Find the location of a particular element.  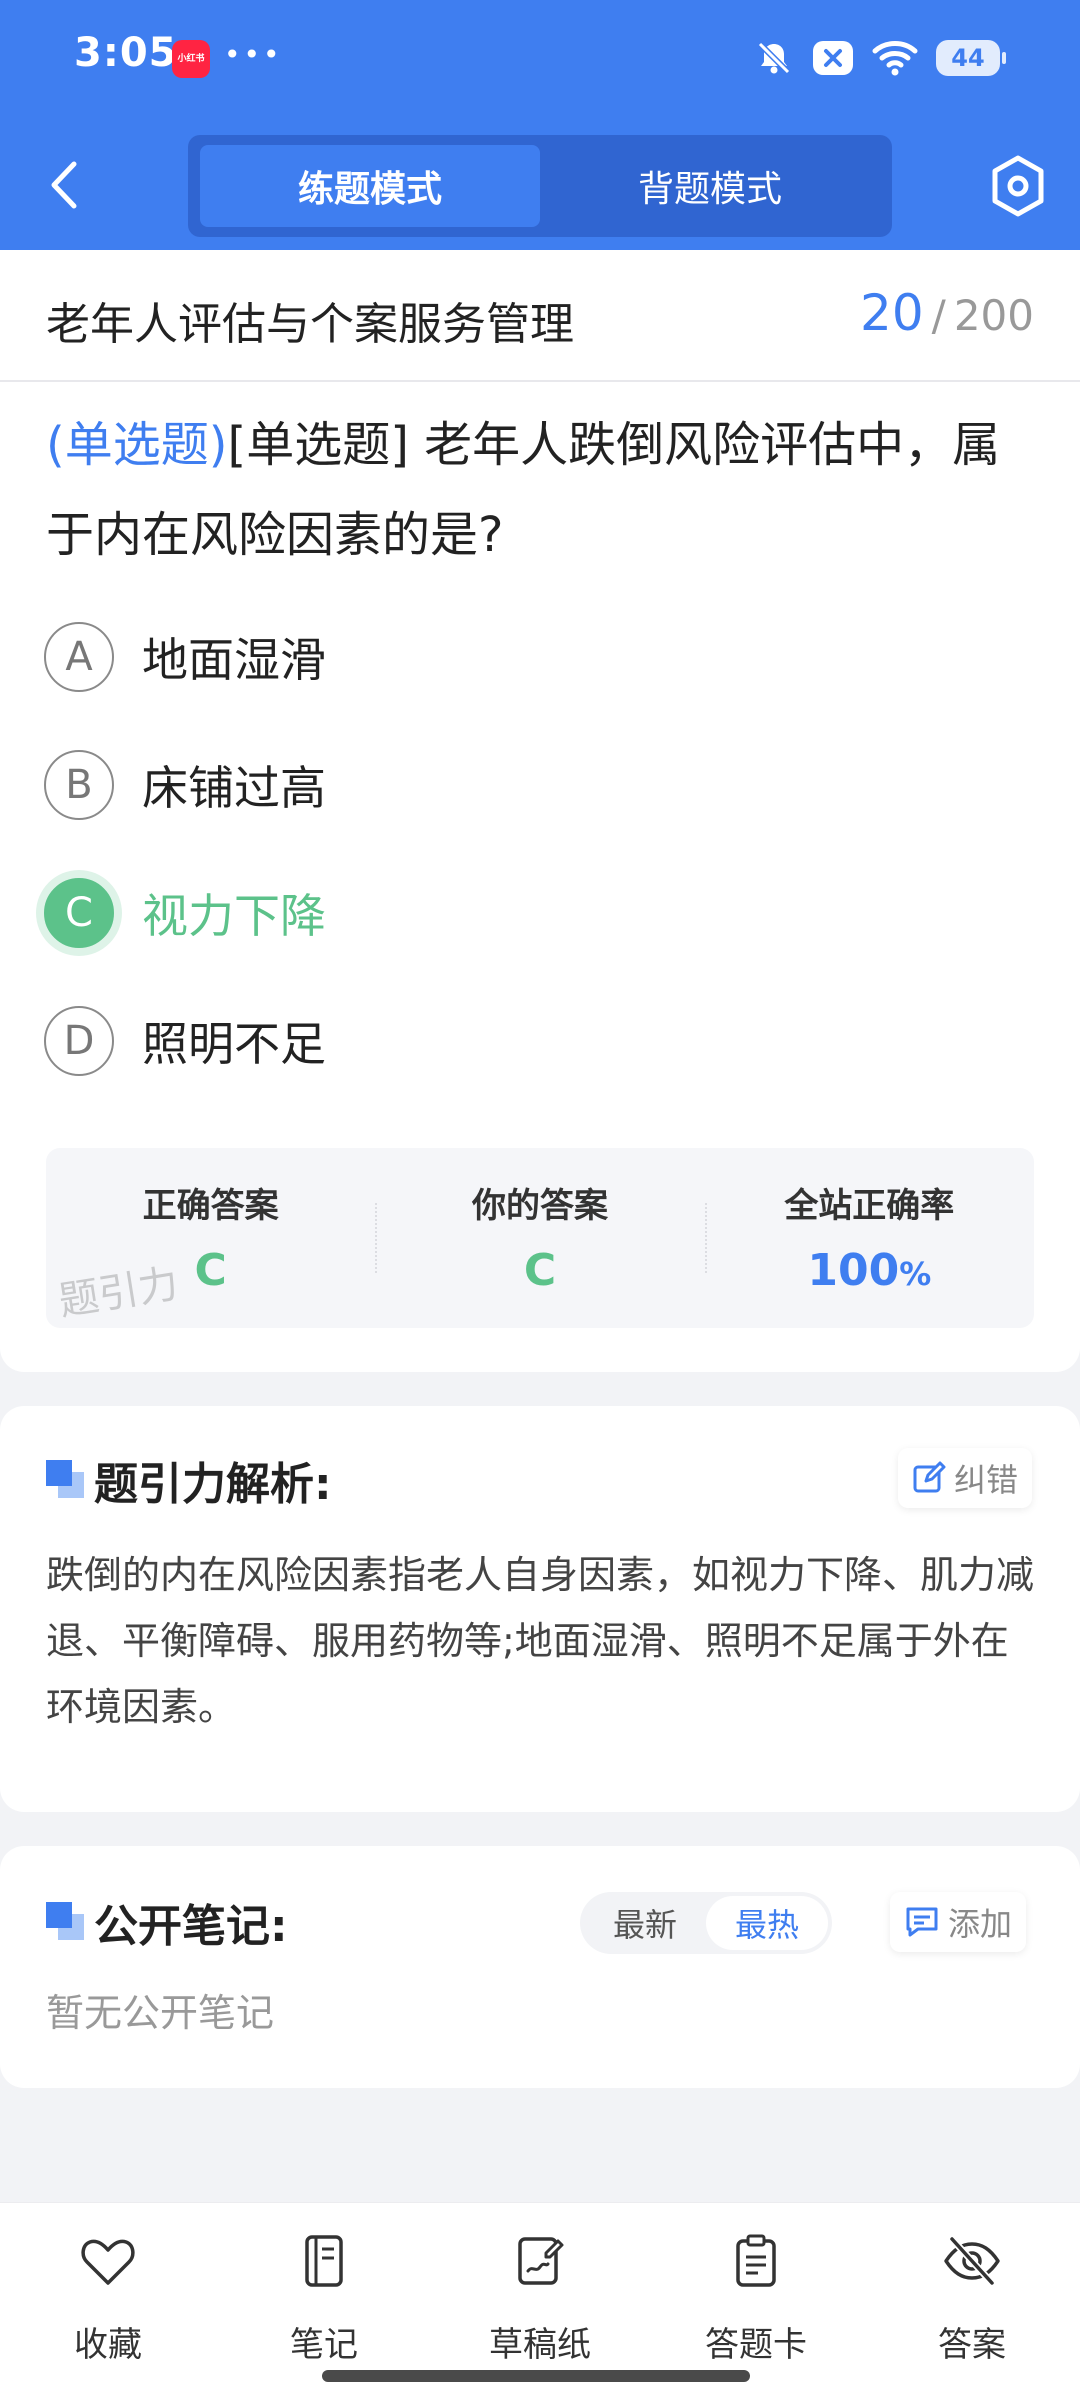

nav-label: 笔记 is located at coordinates (324, 2345).